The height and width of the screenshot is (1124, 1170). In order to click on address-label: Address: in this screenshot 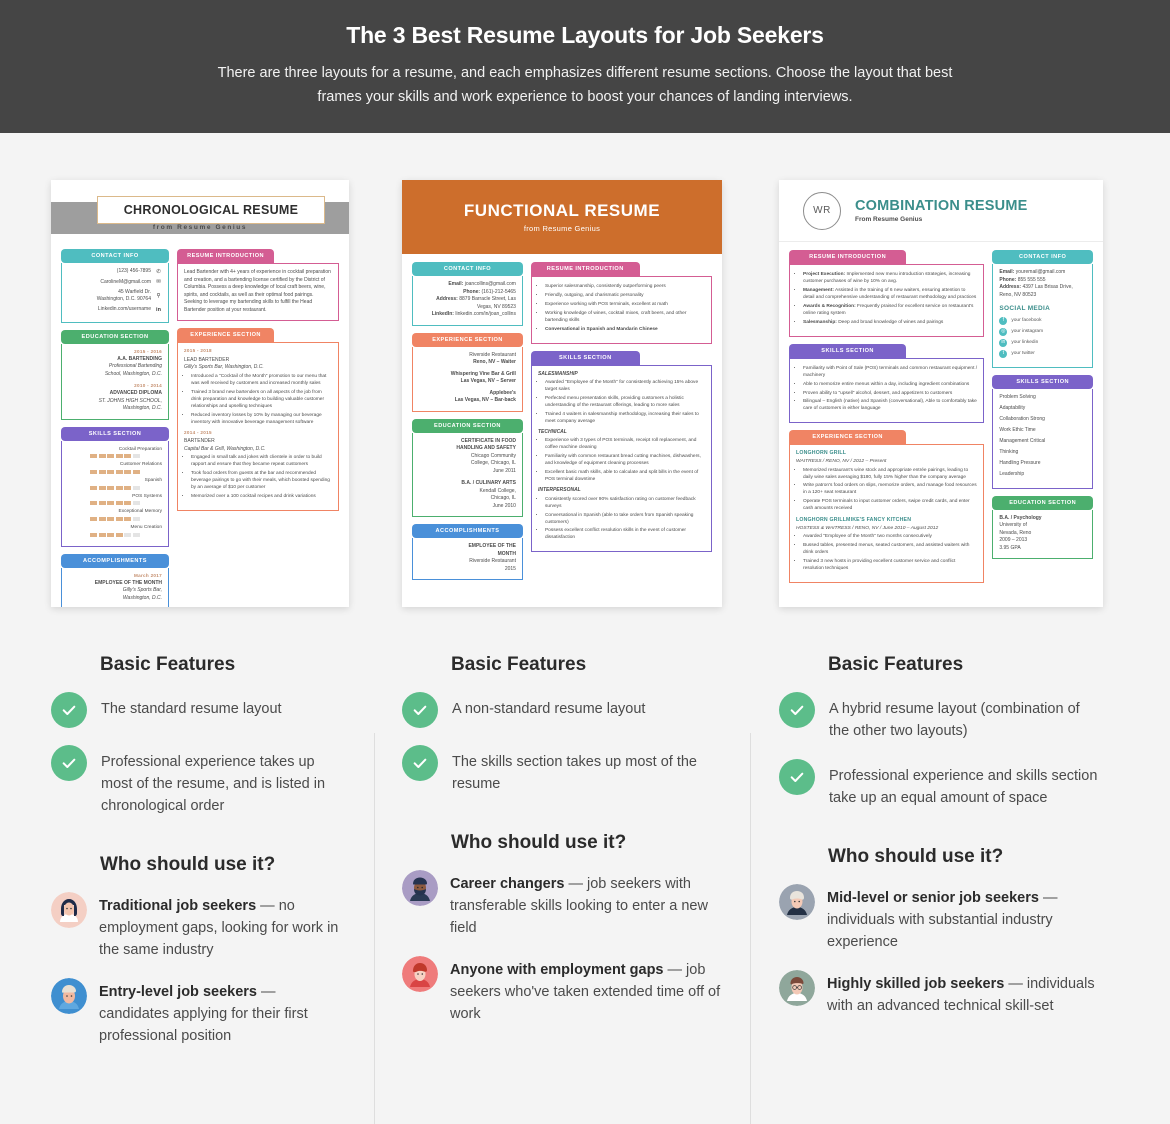, I will do `click(447, 299)`.